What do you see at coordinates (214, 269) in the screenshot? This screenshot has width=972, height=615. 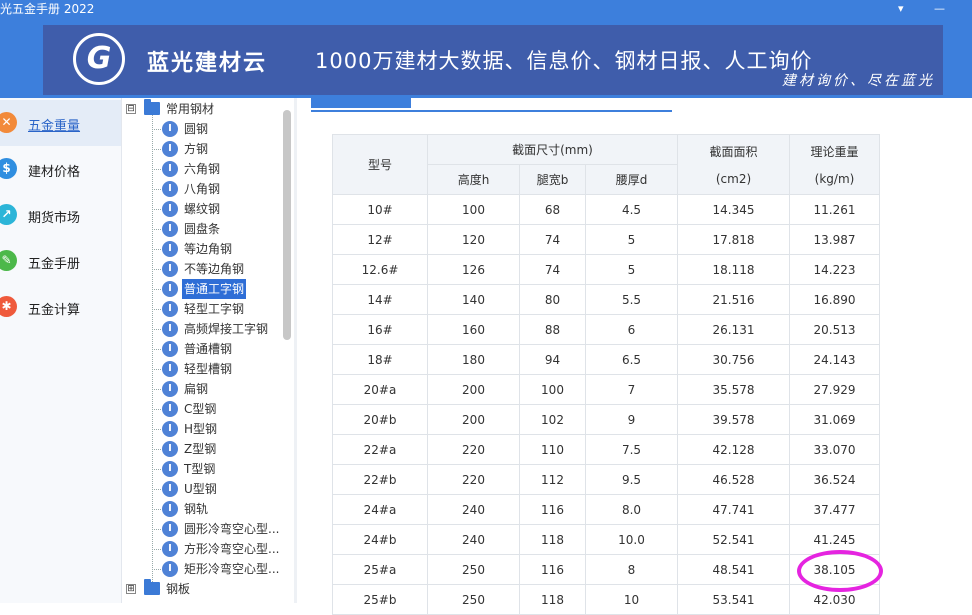 I see `tree-item-label: 不等边角钢` at bounding box center [214, 269].